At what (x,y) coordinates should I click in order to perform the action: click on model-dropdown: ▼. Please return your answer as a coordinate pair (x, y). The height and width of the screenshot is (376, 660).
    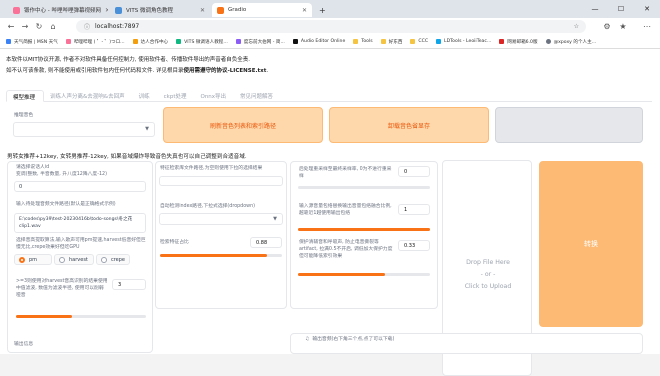
    Looking at the image, I should click on (84, 129).